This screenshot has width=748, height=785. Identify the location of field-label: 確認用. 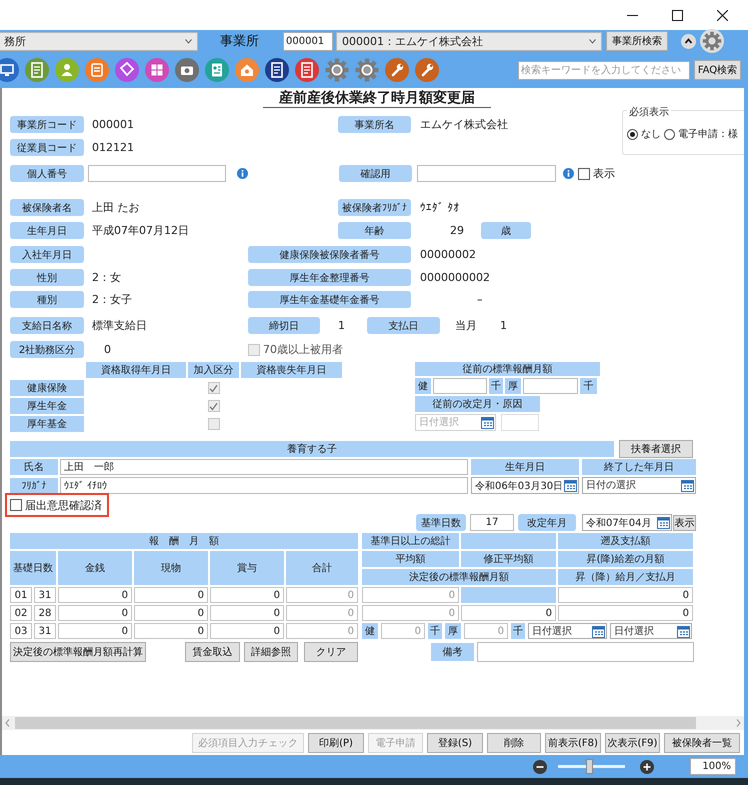
(375, 173).